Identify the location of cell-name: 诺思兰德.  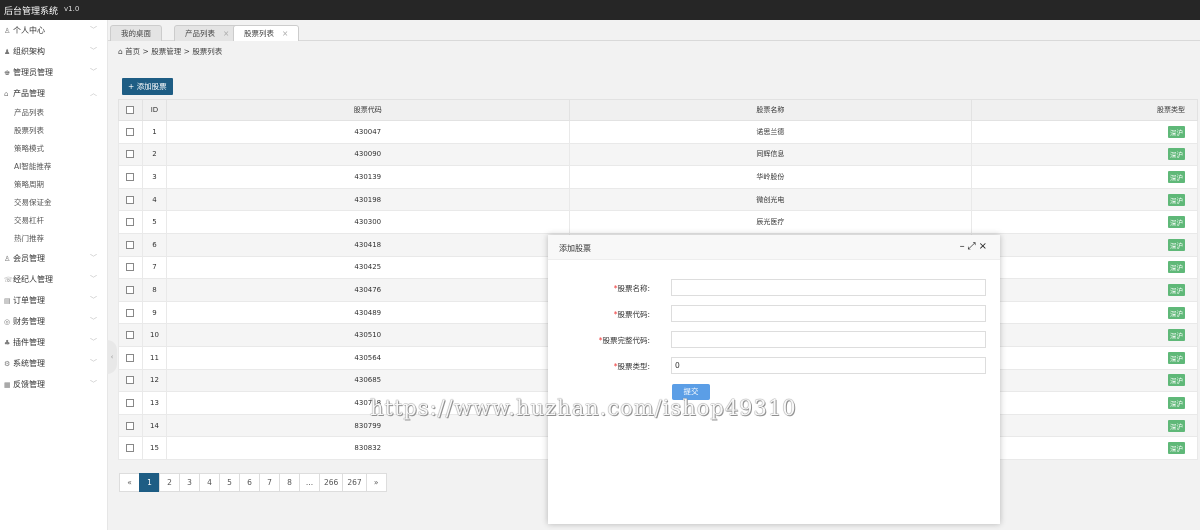
(770, 132).